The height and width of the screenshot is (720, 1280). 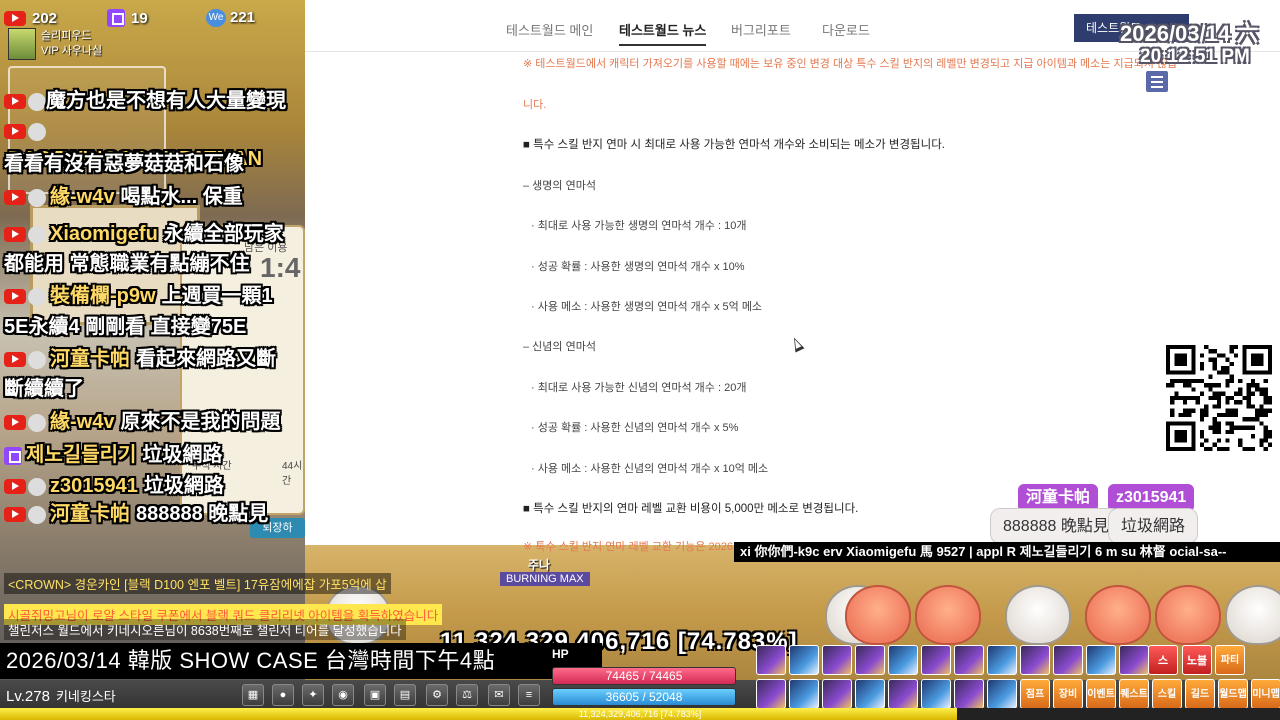 I want to click on chat-text: 看看有沒有惡夢菇菇和石像, so click(x=124, y=164).